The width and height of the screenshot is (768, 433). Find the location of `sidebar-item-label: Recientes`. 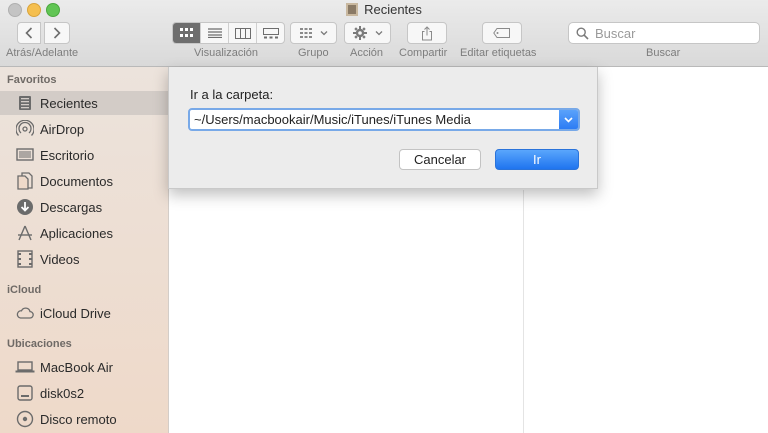

sidebar-item-label: Recientes is located at coordinates (69, 103).